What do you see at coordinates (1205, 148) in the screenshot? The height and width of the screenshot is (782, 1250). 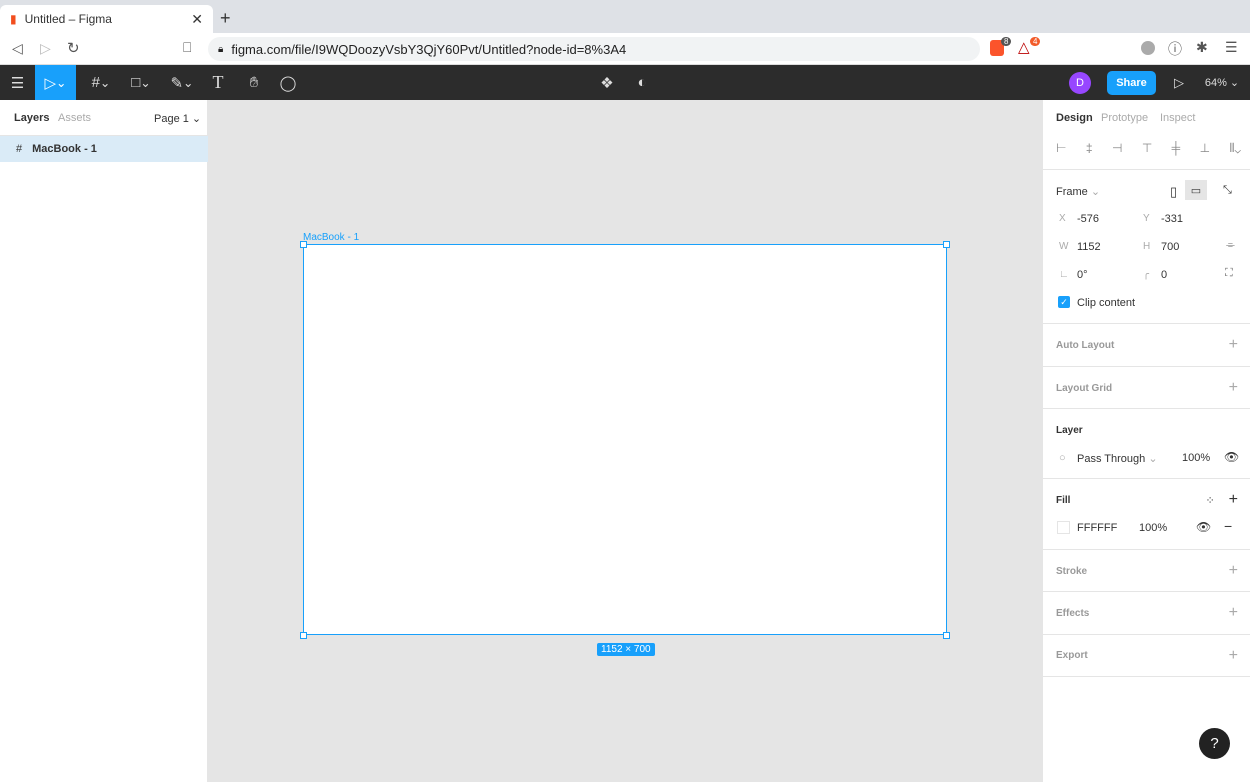 I see `align-bottom-icon: ⊥` at bounding box center [1205, 148].